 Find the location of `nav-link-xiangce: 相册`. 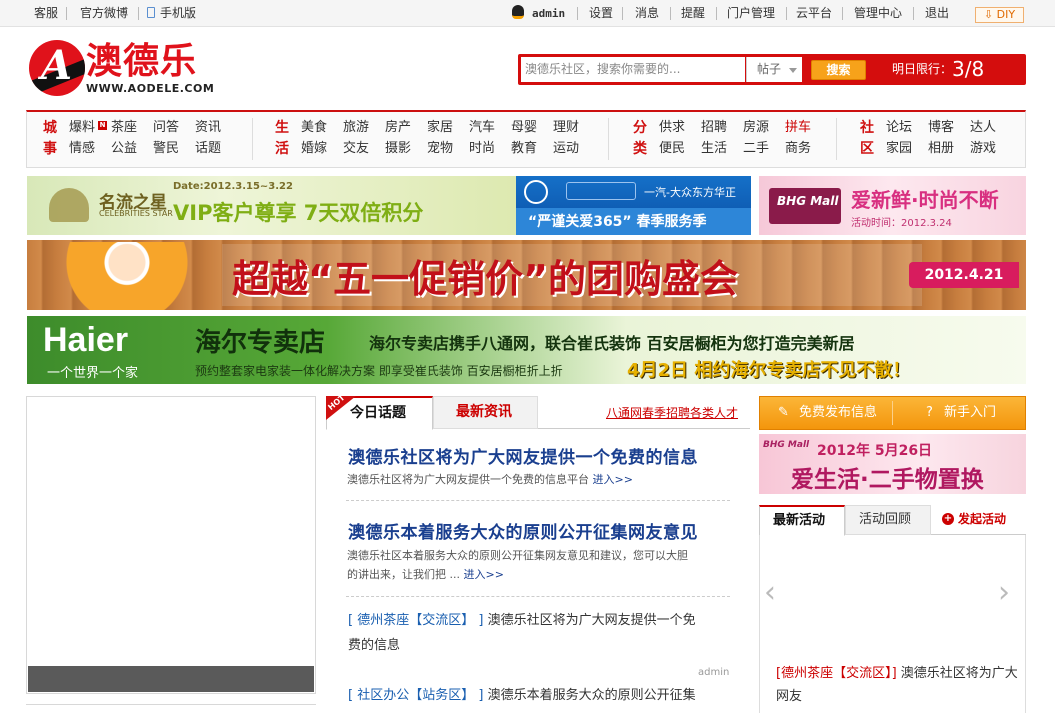

nav-link-xiangce: 相册 is located at coordinates (941, 149).